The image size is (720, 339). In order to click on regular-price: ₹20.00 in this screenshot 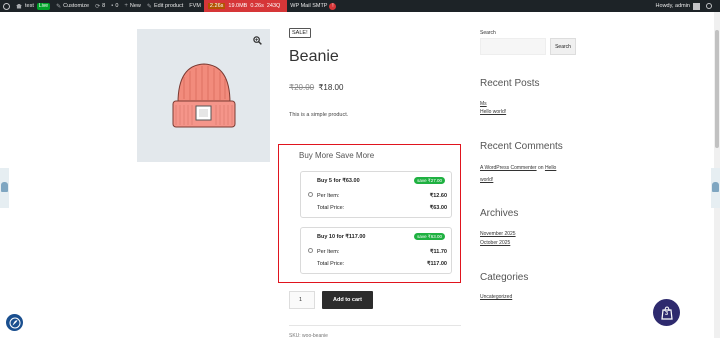, I will do `click(302, 87)`.